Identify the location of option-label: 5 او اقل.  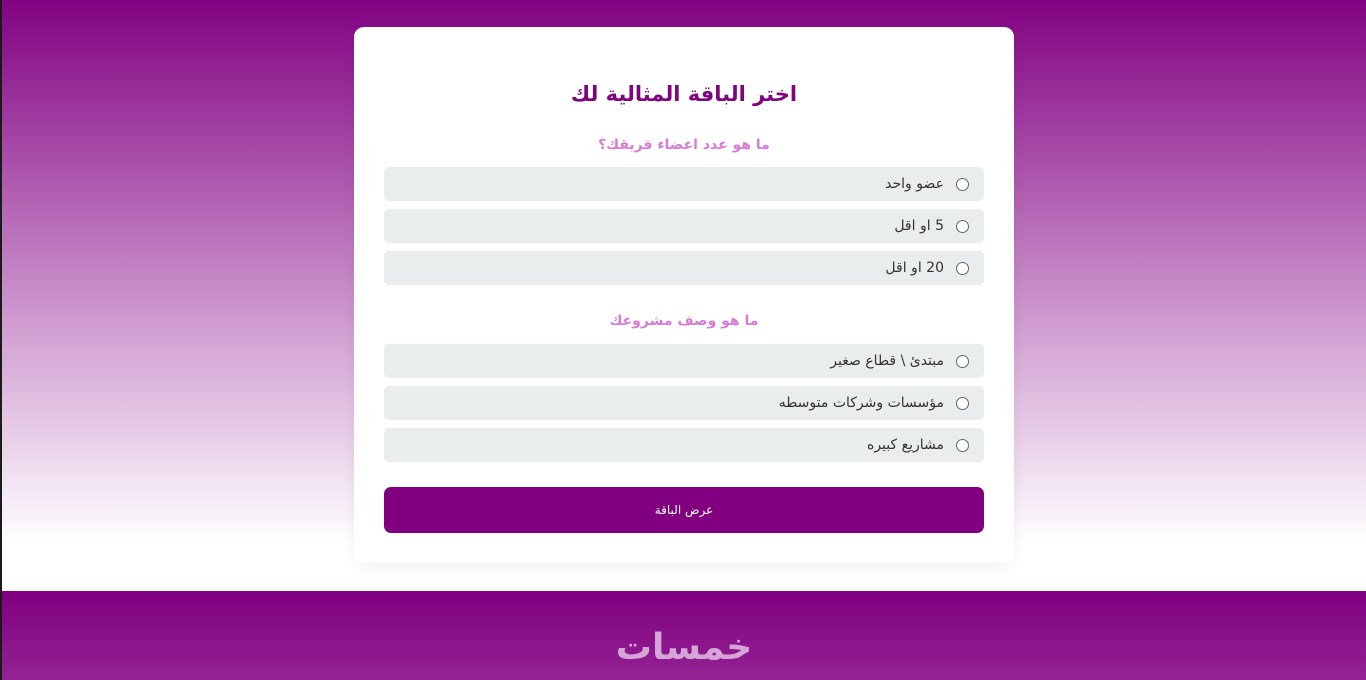
(919, 226).